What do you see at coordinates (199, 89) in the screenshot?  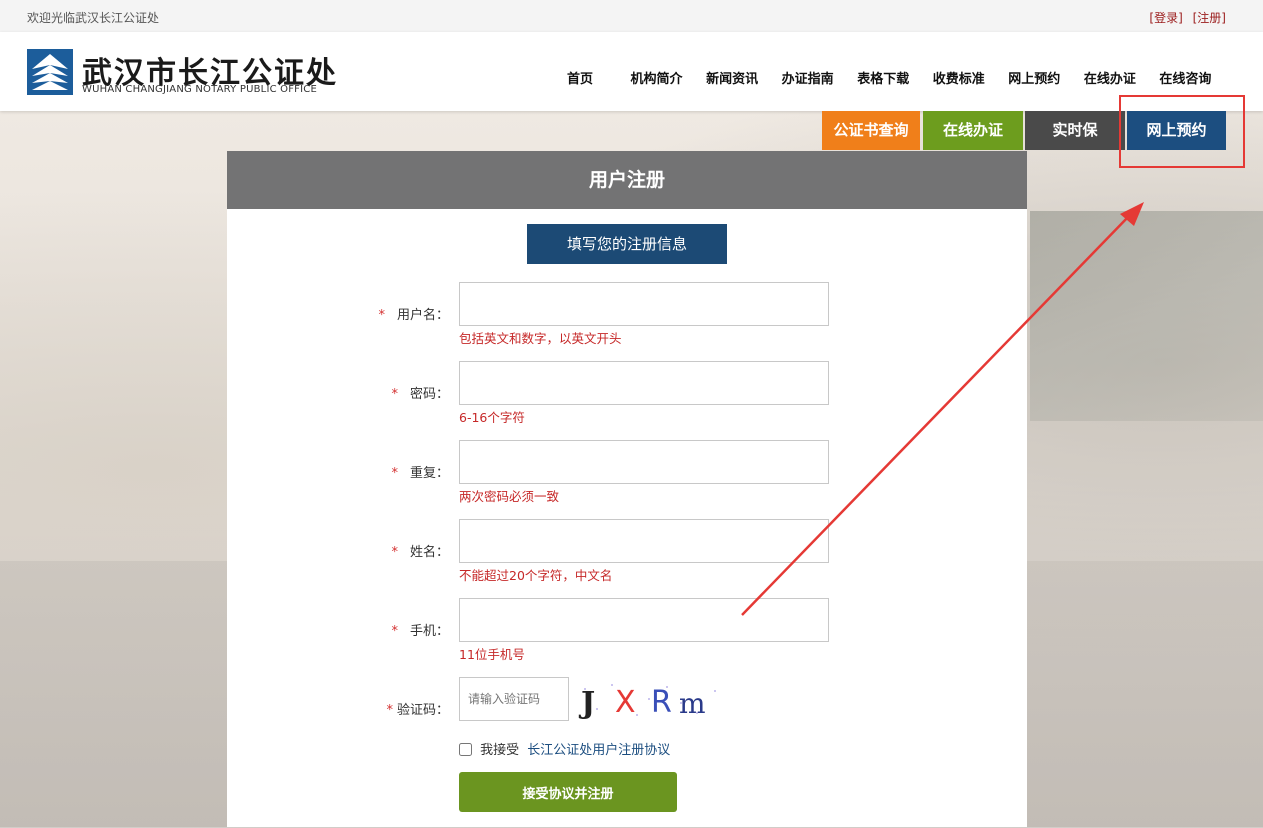 I see `logo-subtitle: WUHAN CHANGJIANG NOTARY PUBLIC OFFICE` at bounding box center [199, 89].